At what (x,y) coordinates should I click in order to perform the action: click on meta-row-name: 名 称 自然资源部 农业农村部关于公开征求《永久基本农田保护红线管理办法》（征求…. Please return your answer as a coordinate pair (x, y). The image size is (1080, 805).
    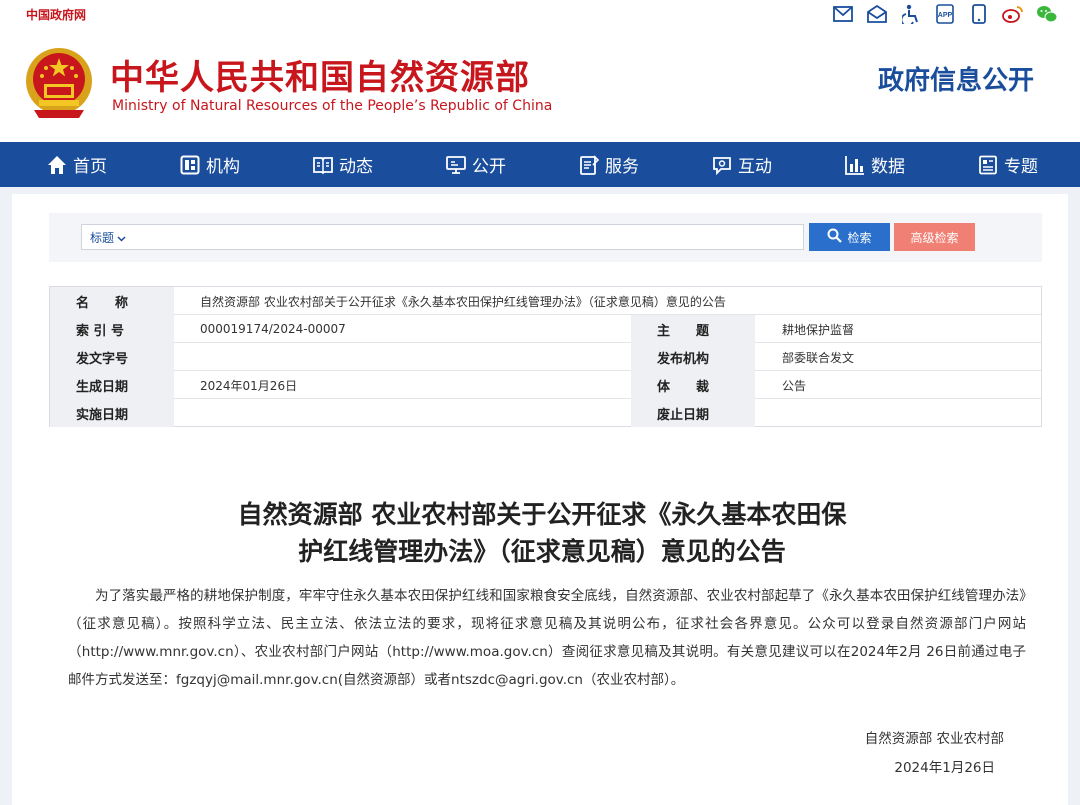
    Looking at the image, I should click on (545, 301).